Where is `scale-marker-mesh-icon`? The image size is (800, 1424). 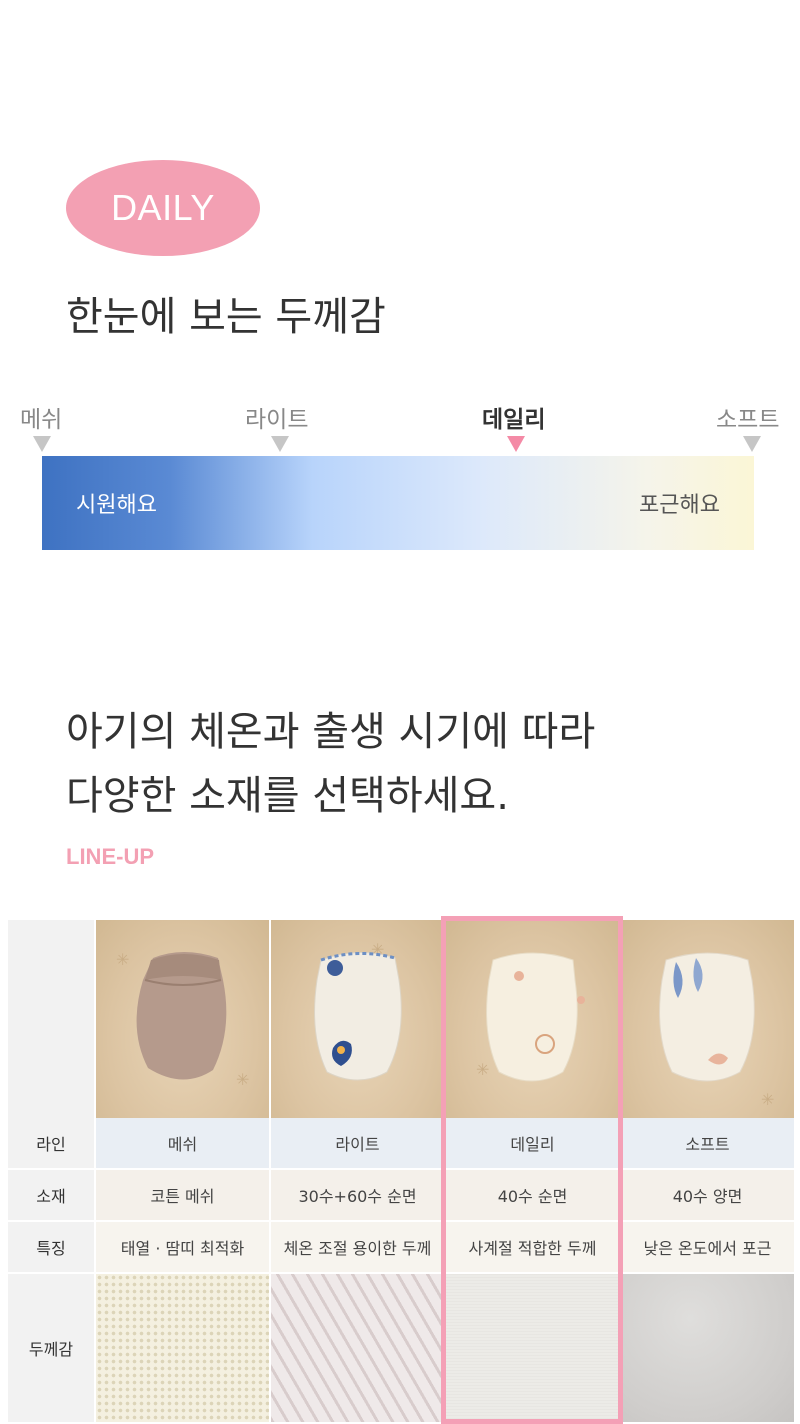
scale-marker-mesh-icon is located at coordinates (42, 444).